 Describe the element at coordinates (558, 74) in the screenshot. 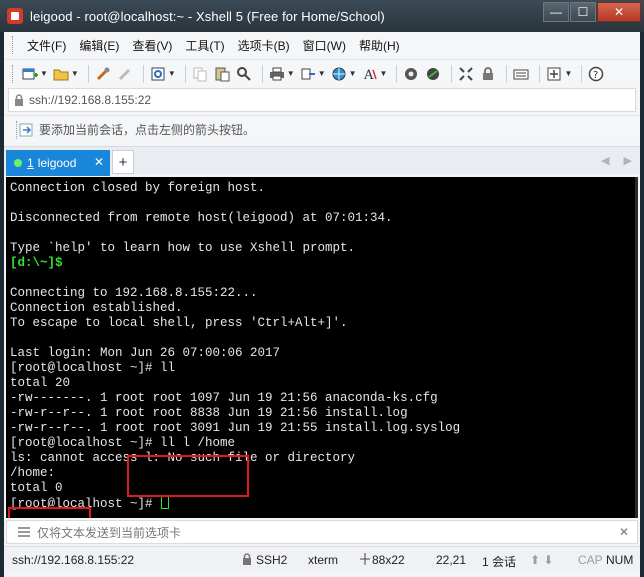

I see `add-button: ▼` at that location.